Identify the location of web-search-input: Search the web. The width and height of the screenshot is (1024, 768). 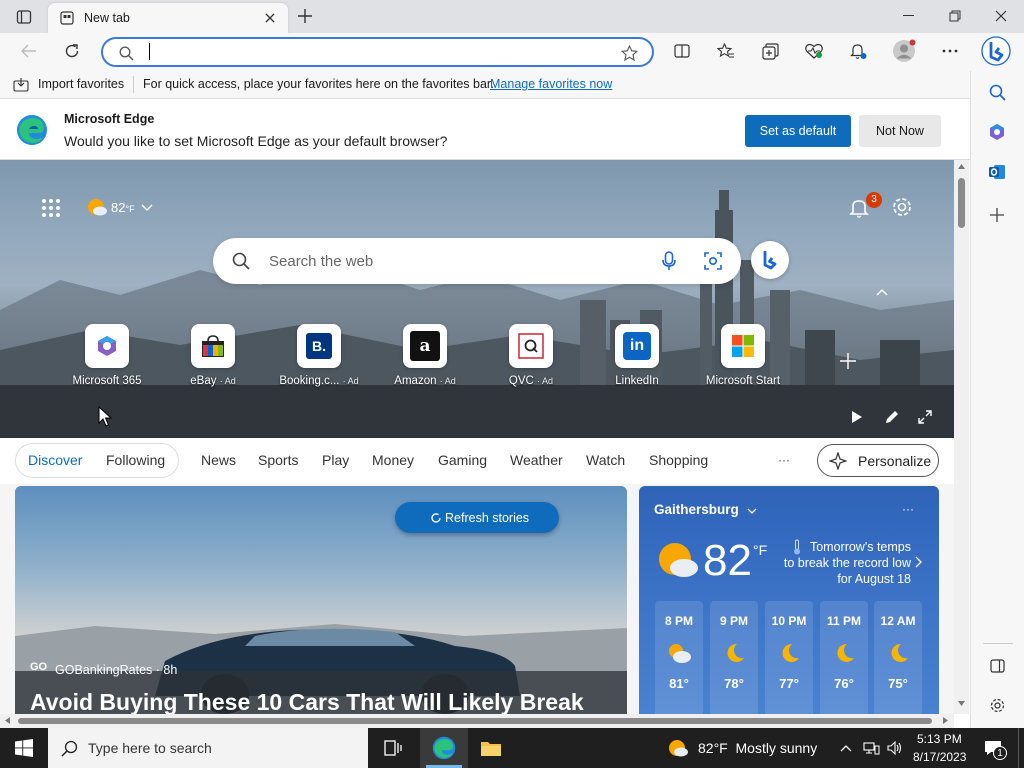
(321, 261).